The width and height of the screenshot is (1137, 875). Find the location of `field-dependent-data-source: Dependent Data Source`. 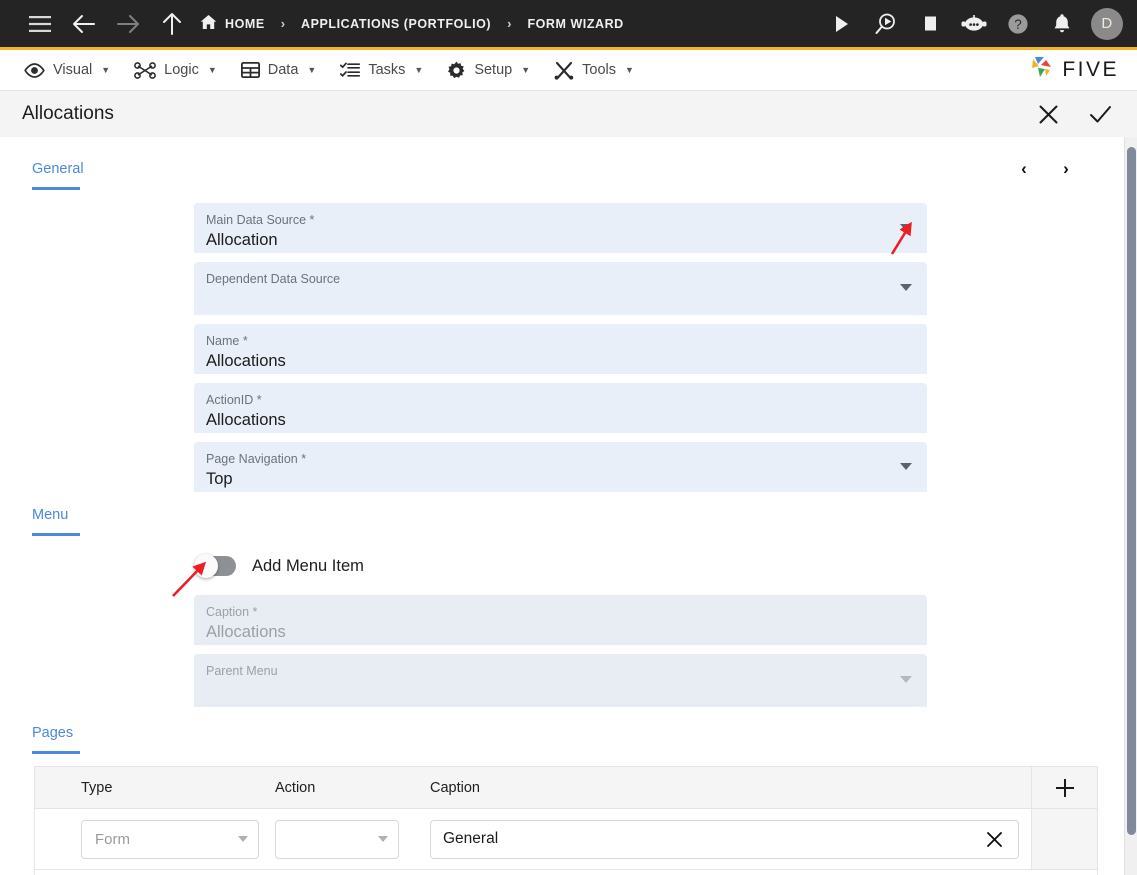

field-dependent-data-source: Dependent Data Source is located at coordinates (560, 288).